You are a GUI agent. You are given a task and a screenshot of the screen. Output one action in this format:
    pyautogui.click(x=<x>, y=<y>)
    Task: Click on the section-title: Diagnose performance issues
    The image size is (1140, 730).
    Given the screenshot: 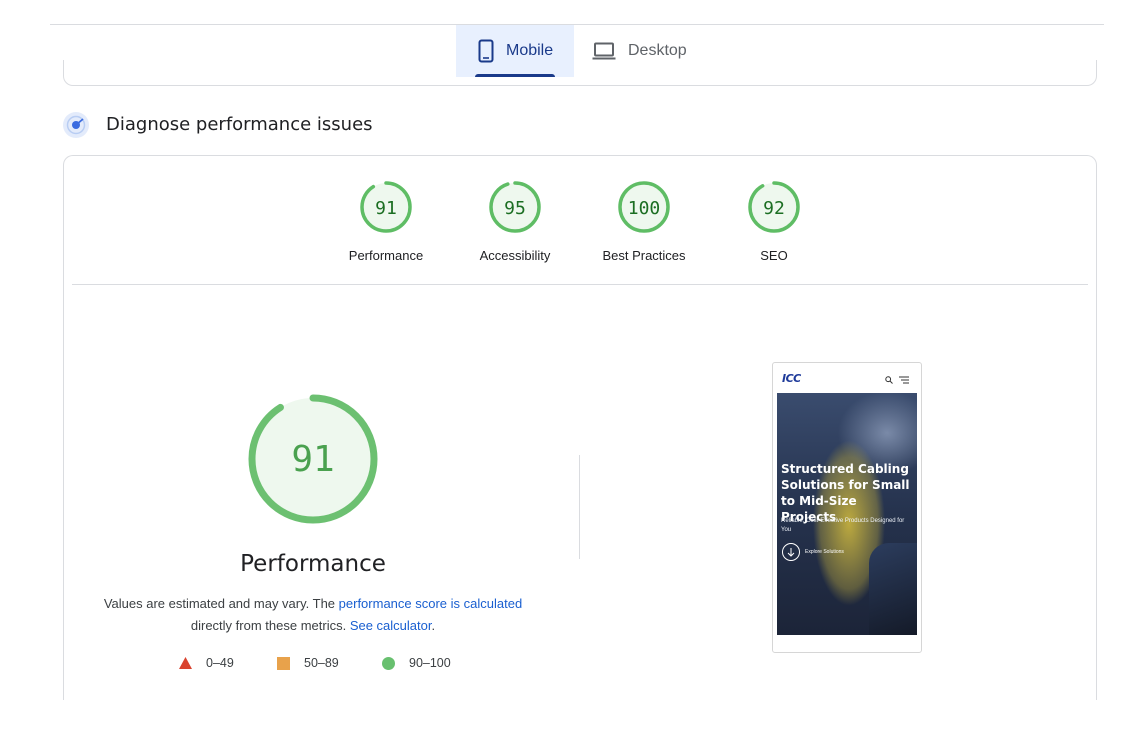 What is the action you would take?
    pyautogui.click(x=239, y=124)
    